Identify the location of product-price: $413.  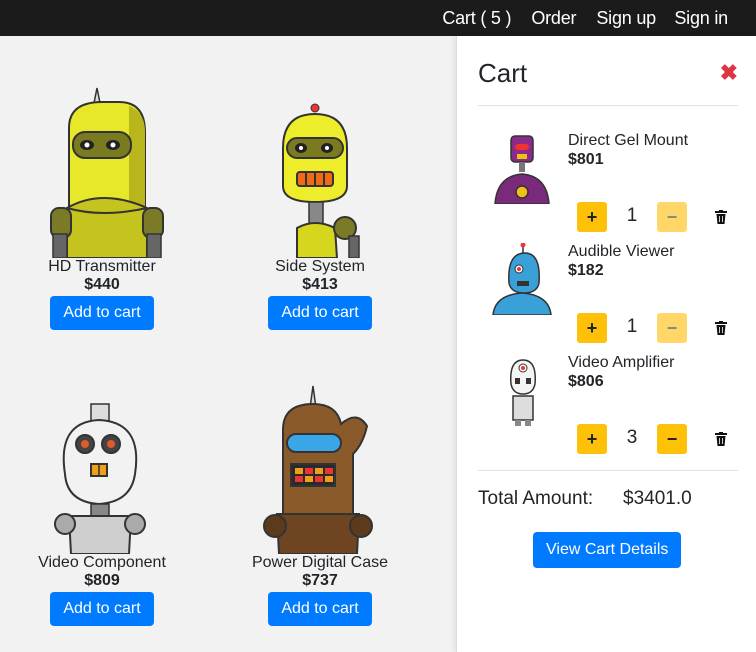
(320, 284).